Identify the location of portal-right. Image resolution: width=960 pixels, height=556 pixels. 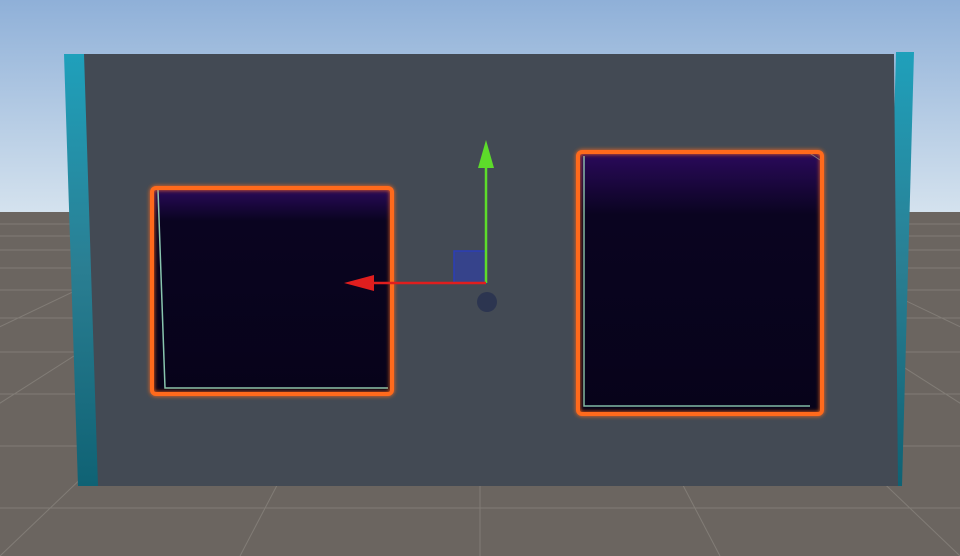
(700, 283).